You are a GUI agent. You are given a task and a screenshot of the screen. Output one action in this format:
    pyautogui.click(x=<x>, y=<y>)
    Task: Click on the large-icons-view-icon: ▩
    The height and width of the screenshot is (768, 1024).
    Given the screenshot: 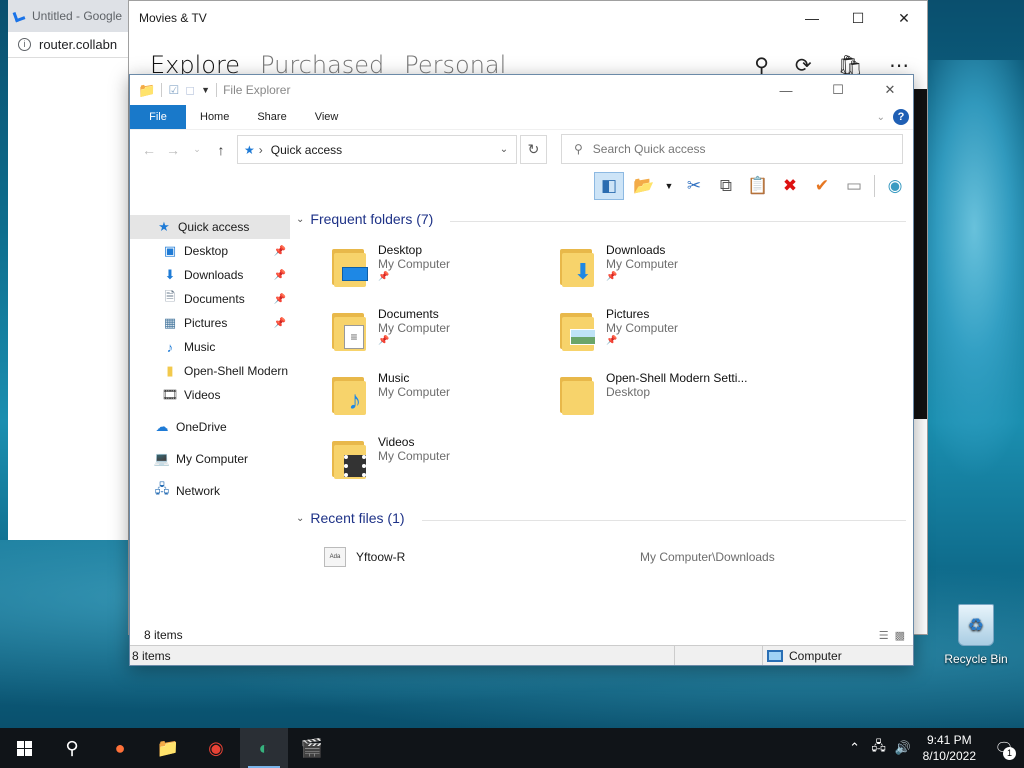 What is the action you would take?
    pyautogui.click(x=900, y=635)
    